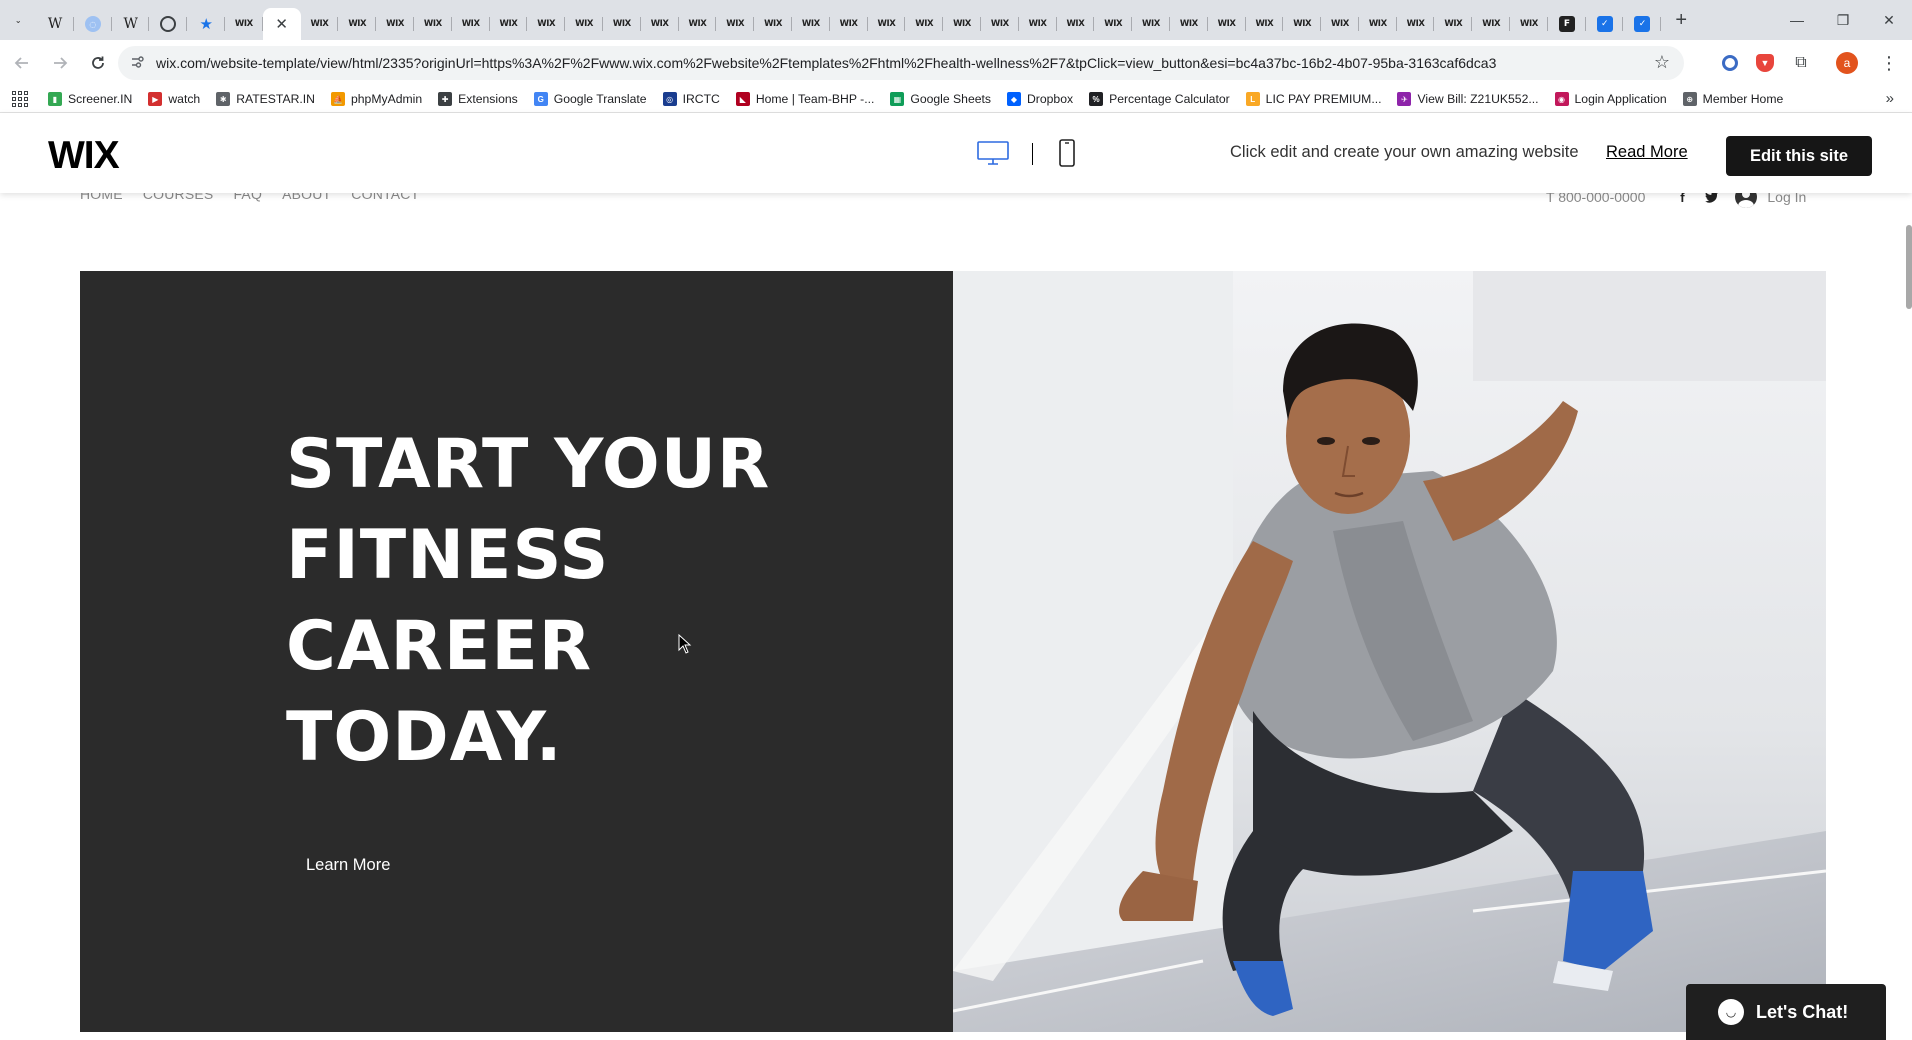  I want to click on extension-ring-icon, so click(1730, 63).